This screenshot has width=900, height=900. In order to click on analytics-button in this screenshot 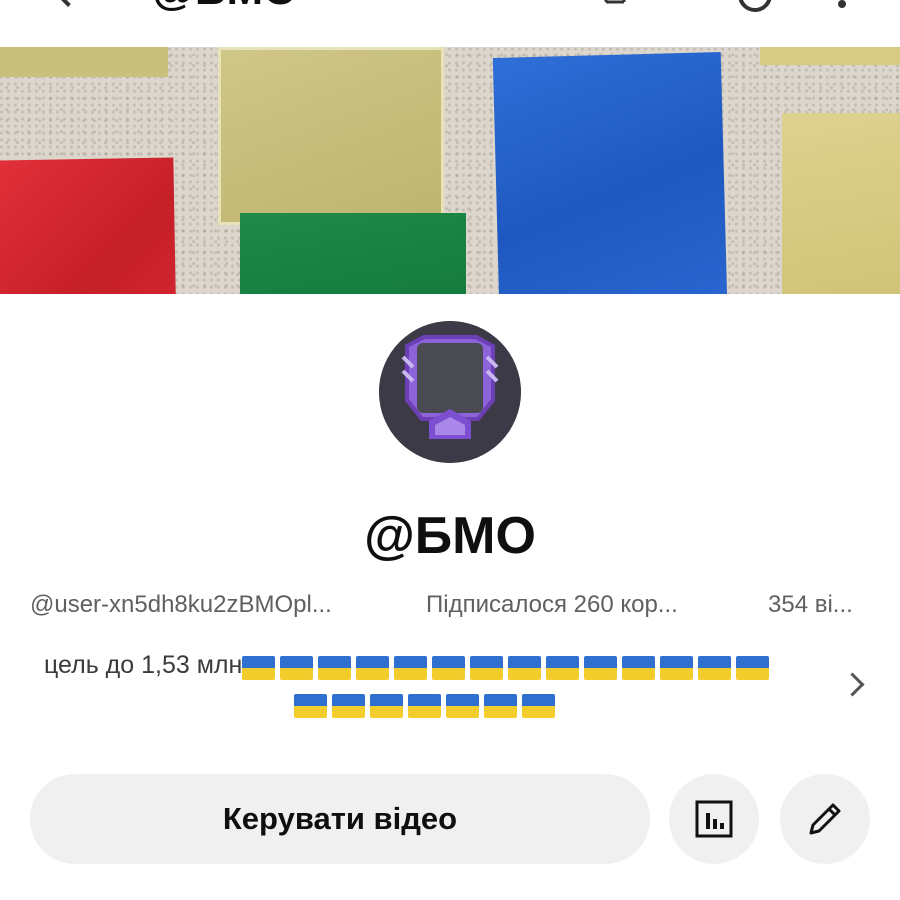, I will do `click(714, 819)`.